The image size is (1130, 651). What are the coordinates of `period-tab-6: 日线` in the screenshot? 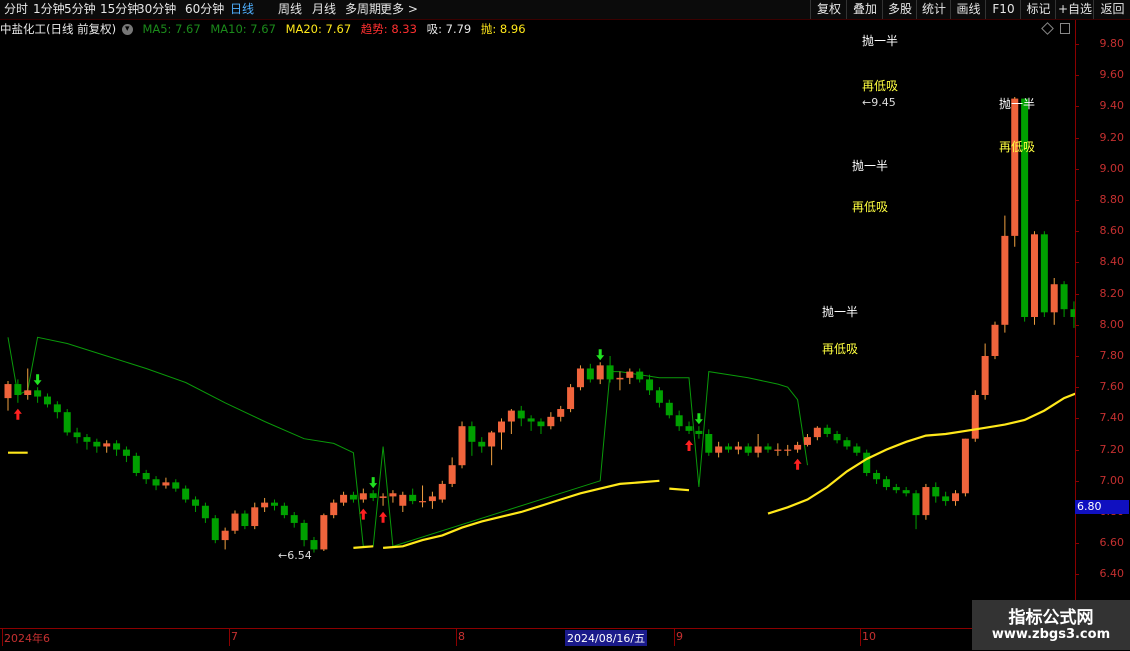 It's located at (242, 9).